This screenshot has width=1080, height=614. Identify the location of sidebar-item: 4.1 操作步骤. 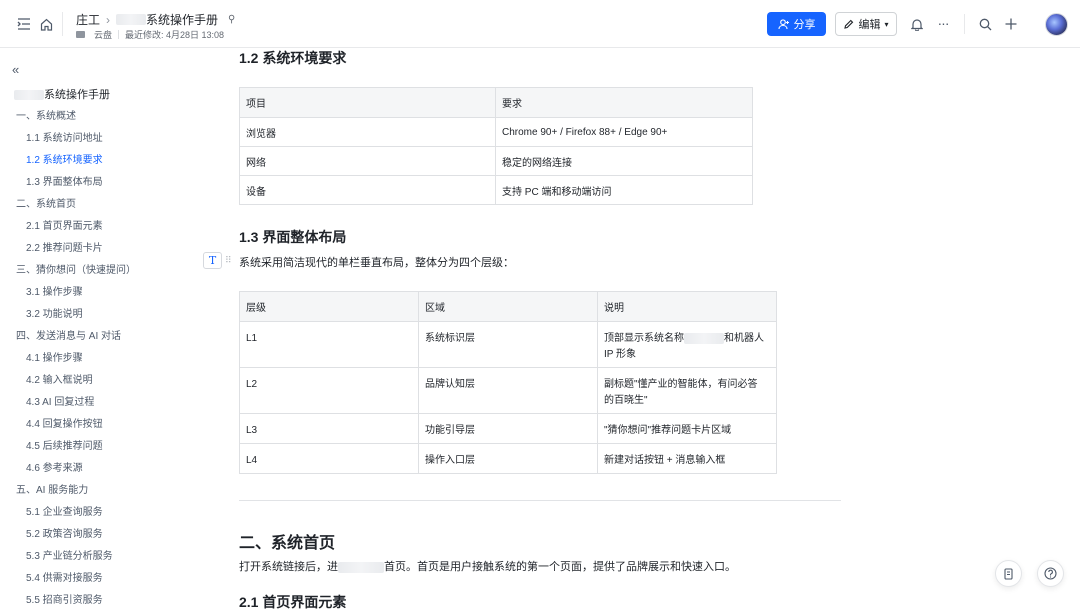
(100, 359).